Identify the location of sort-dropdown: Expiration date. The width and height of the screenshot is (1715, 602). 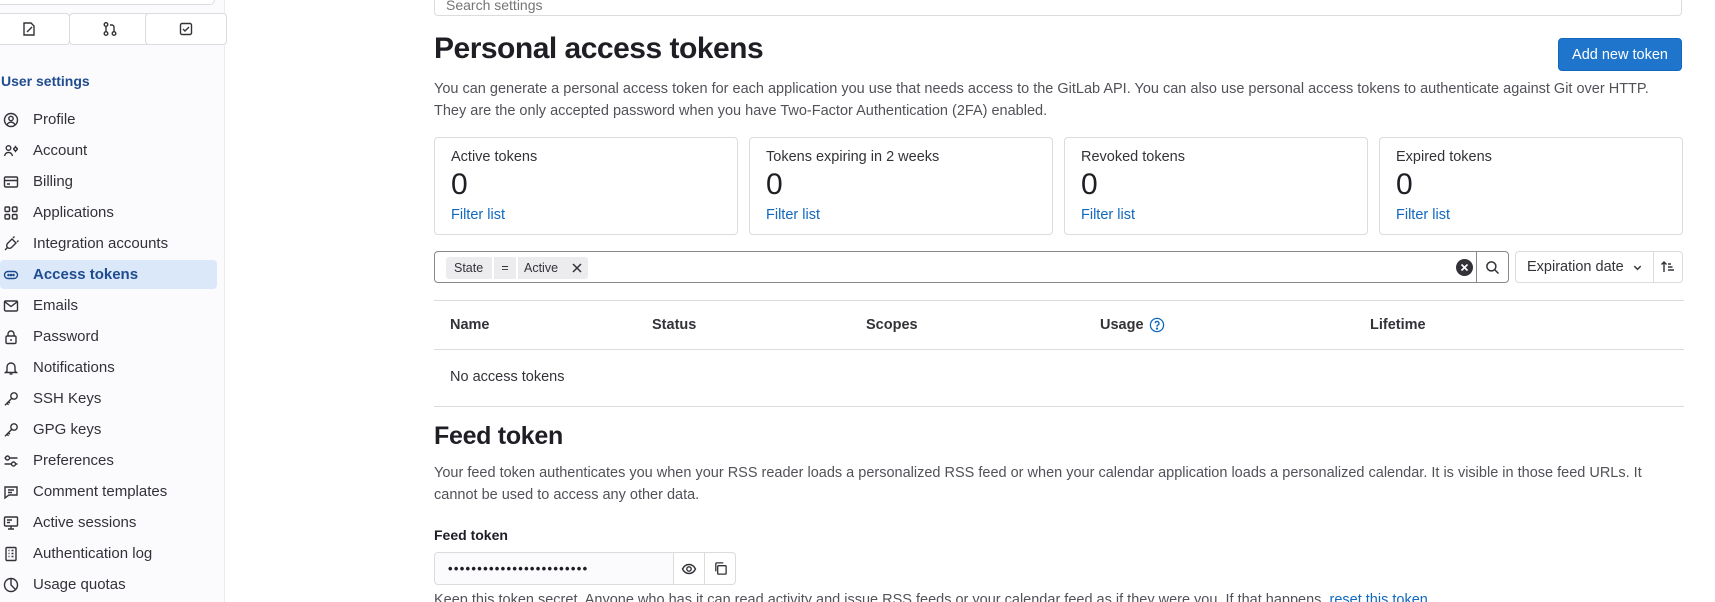
(1584, 267).